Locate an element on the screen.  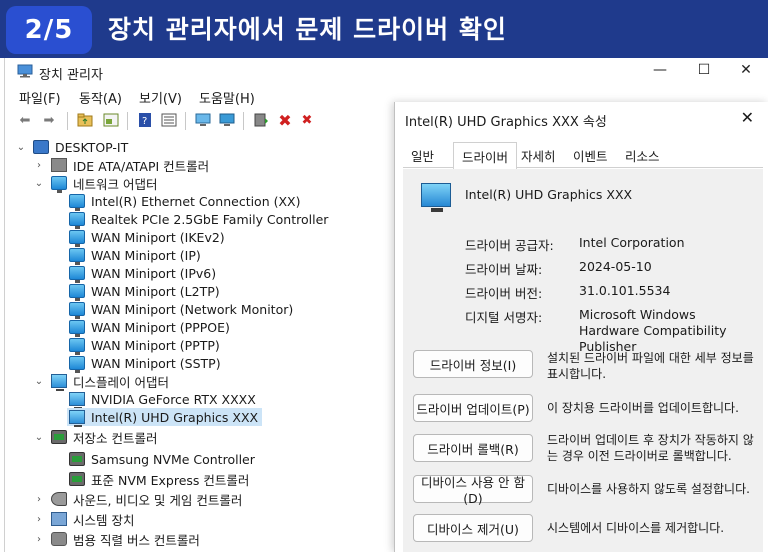
menu-file: 파일(F) is located at coordinates (40, 97).